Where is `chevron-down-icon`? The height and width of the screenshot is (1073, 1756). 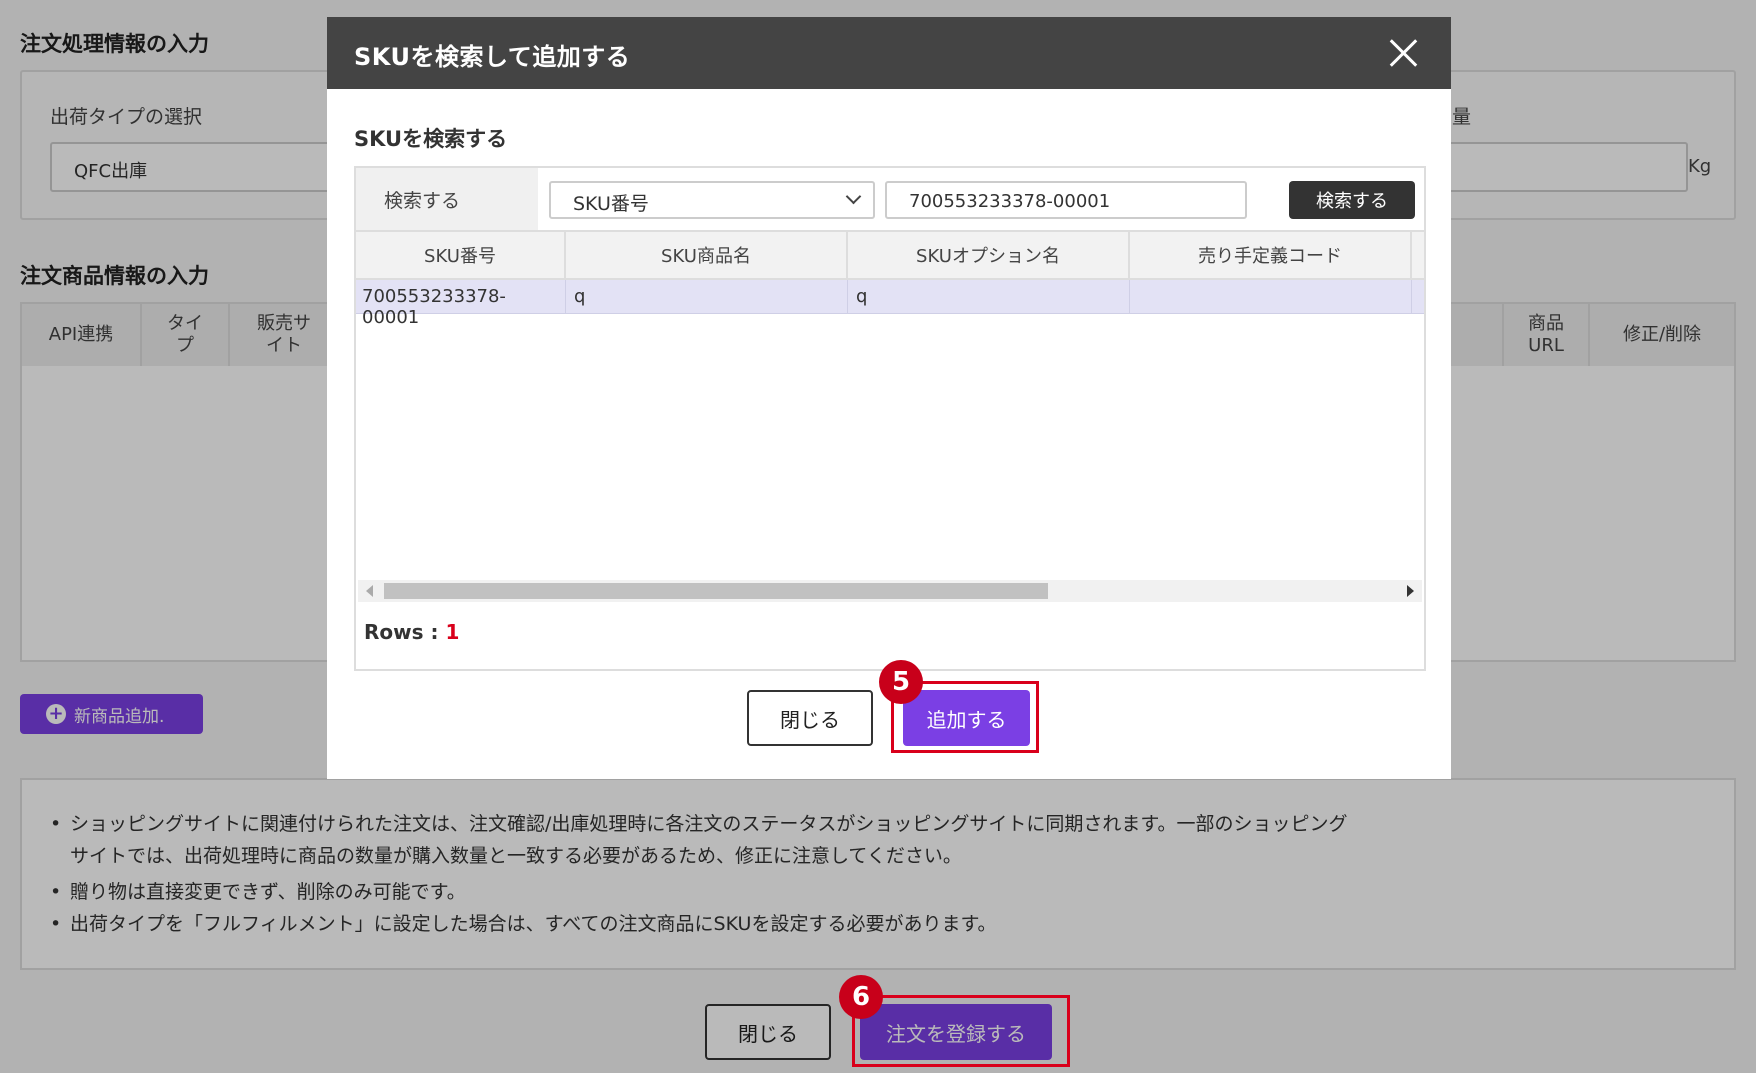 chevron-down-icon is located at coordinates (853, 196).